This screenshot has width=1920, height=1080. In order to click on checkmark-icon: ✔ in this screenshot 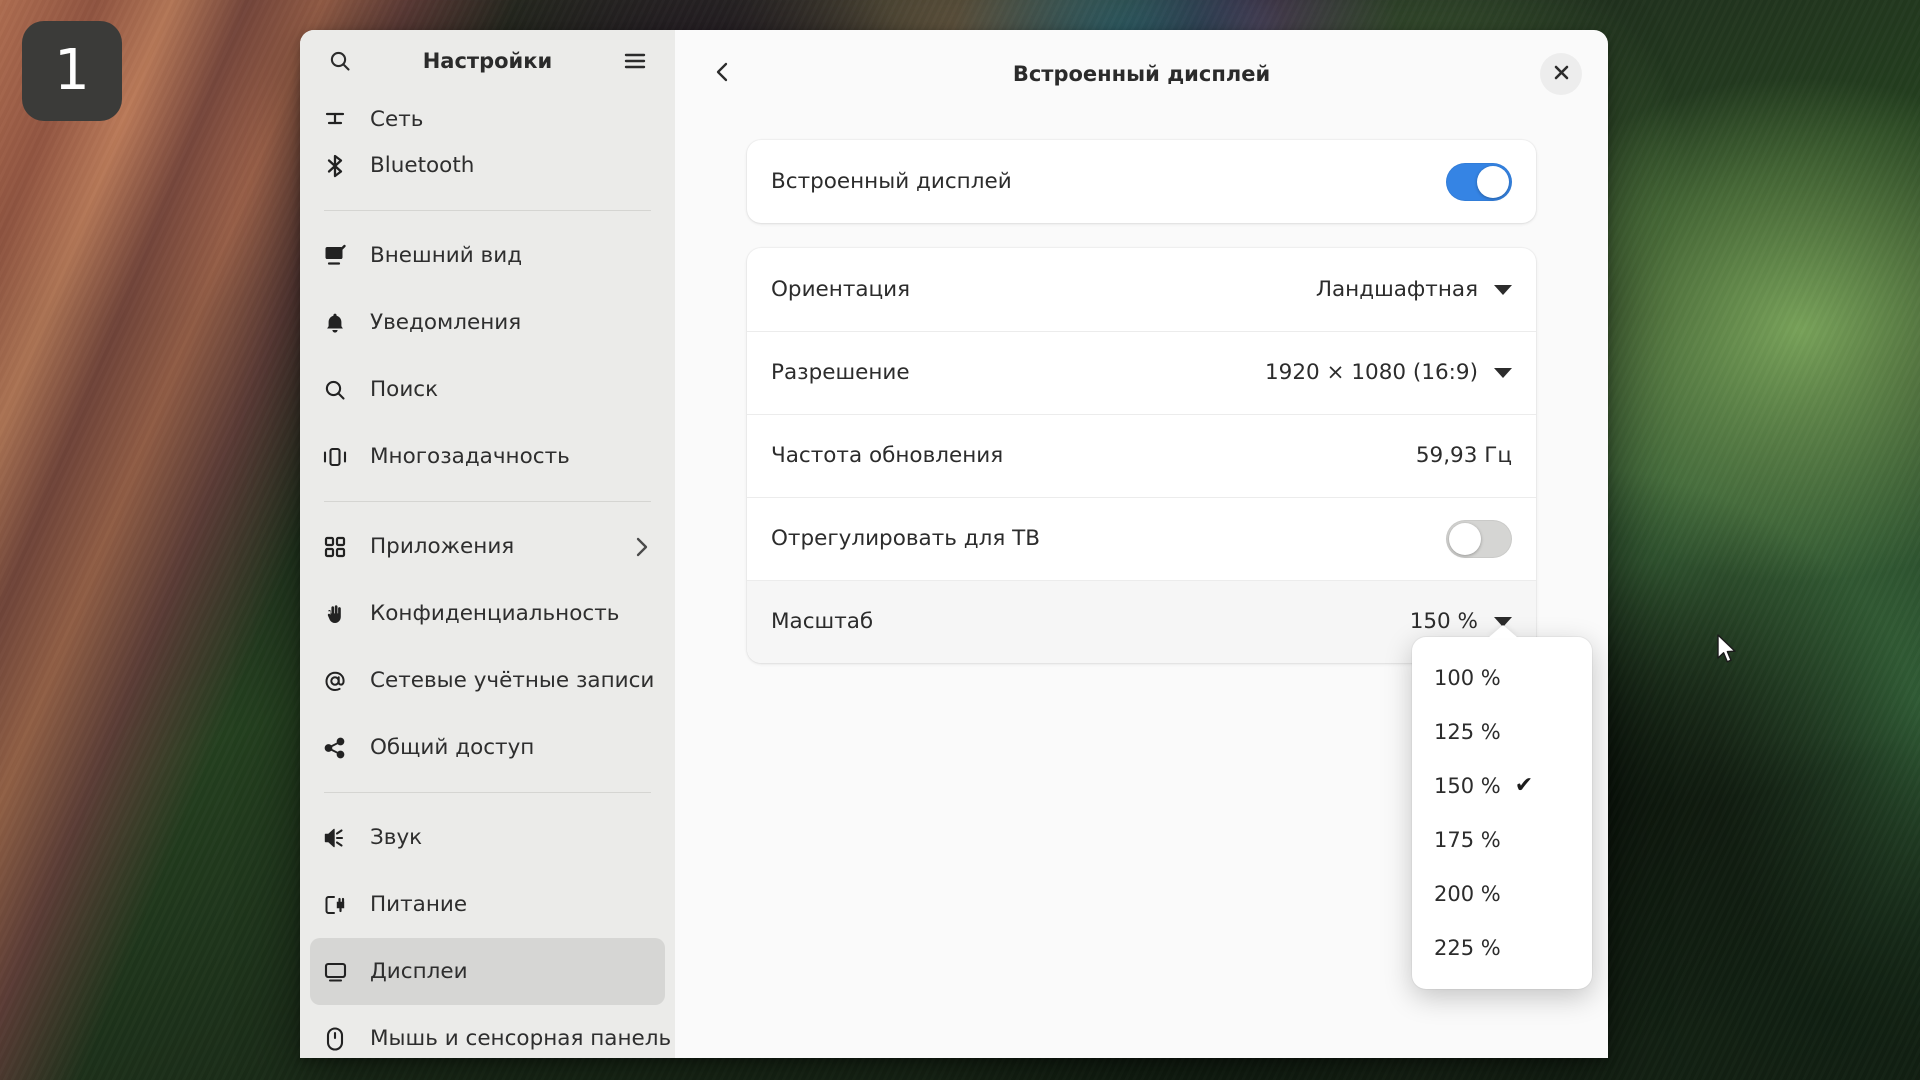, I will do `click(1524, 785)`.